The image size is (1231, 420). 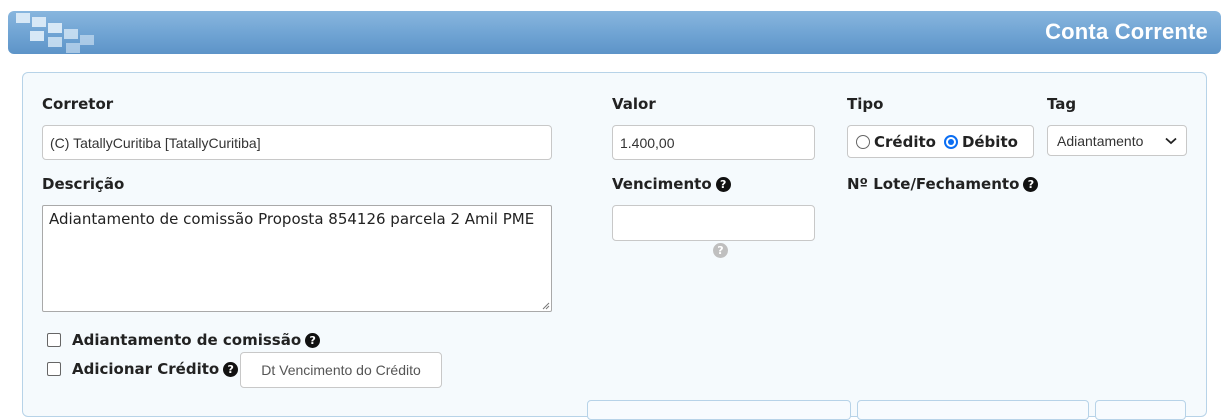 What do you see at coordinates (78, 104) in the screenshot?
I see `corretor-label: Corretor` at bounding box center [78, 104].